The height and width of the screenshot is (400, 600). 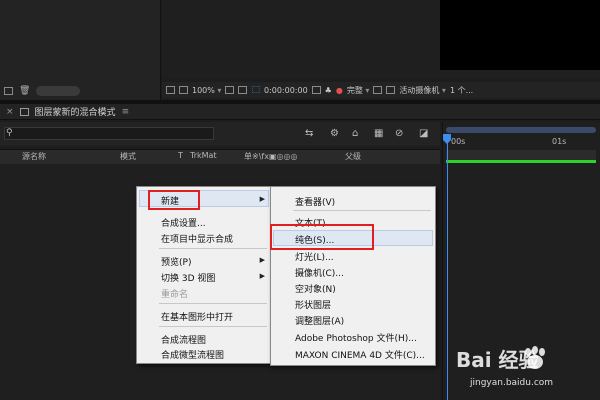 I want to click on playhead-line, so click(x=447, y=267).